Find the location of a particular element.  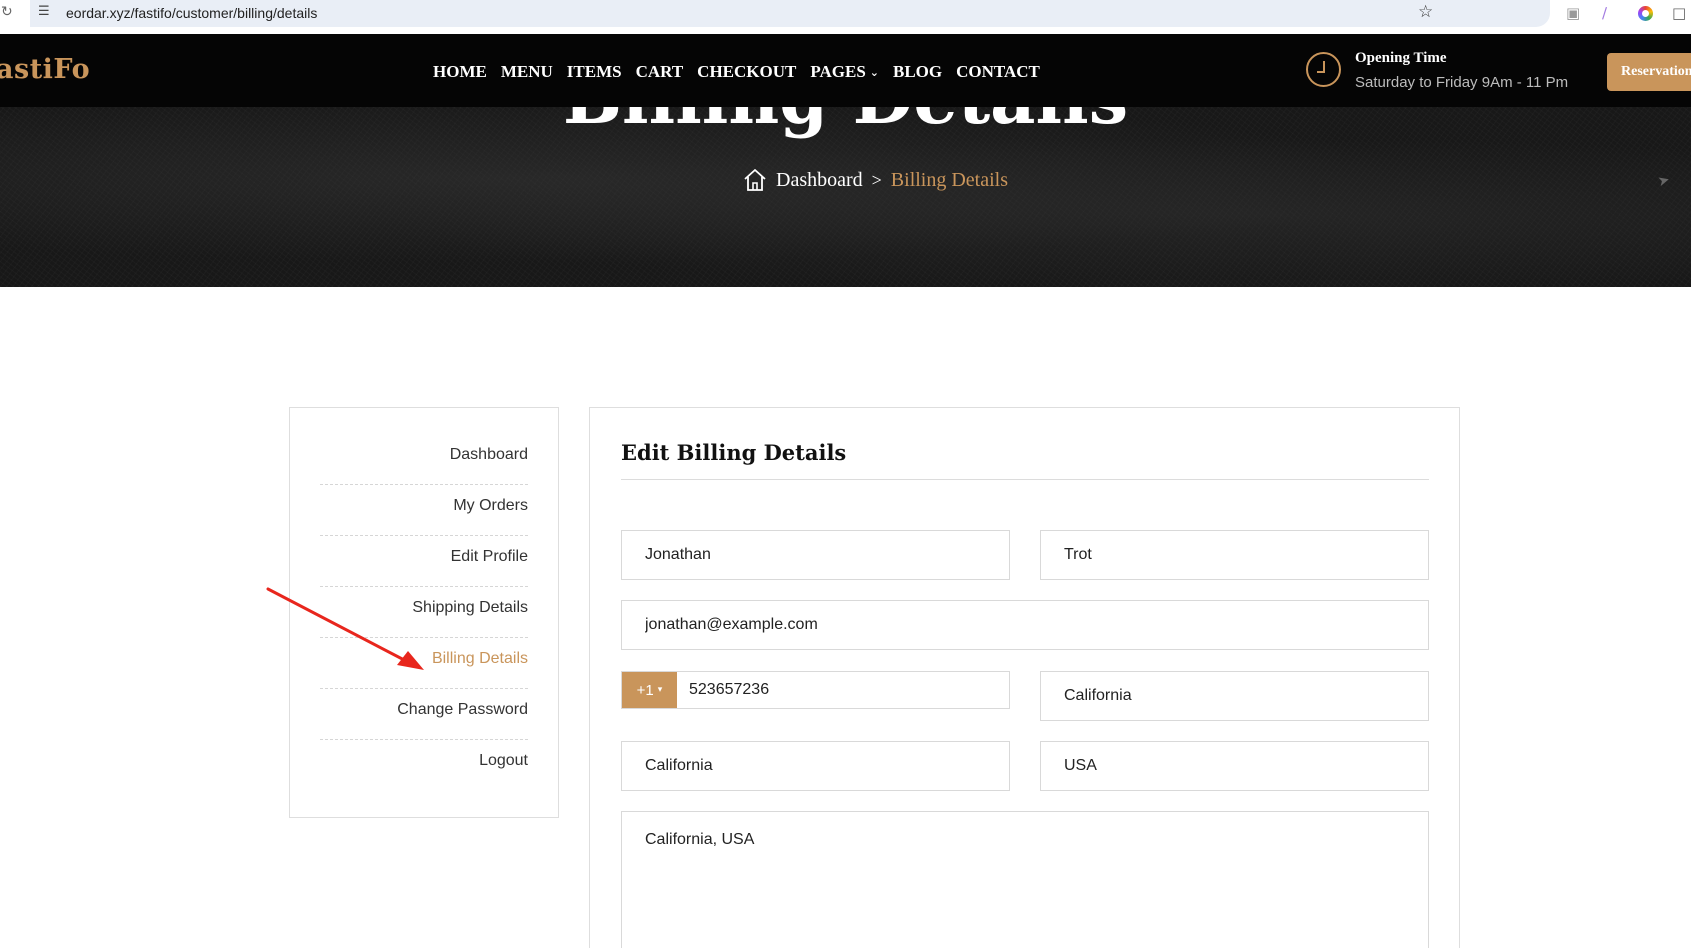

puzzle-icon: □ is located at coordinates (1679, 13).